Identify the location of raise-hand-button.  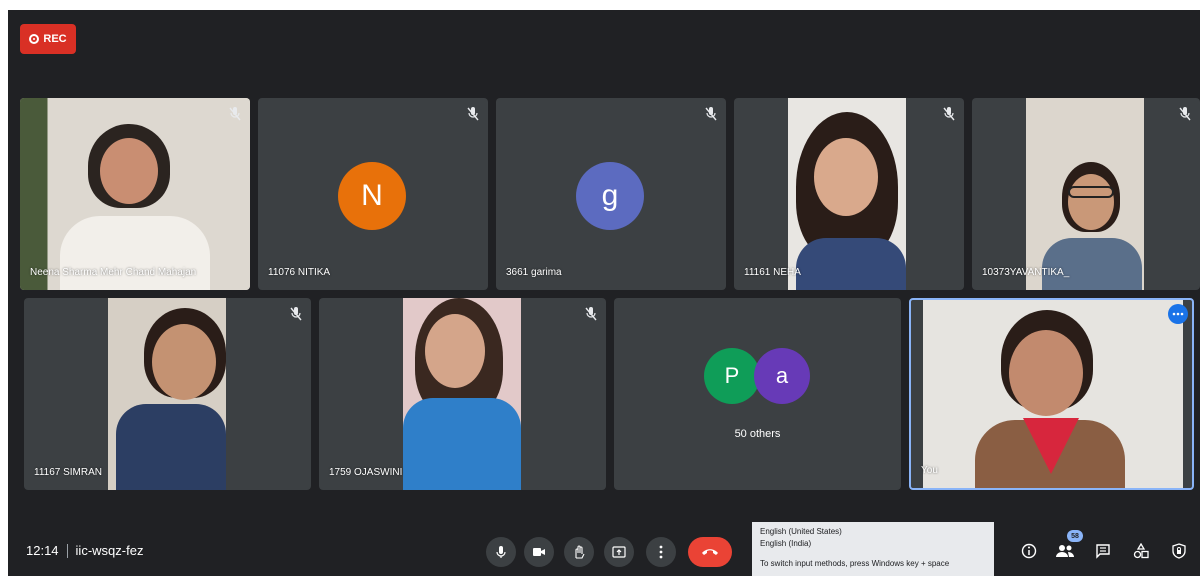
(579, 552).